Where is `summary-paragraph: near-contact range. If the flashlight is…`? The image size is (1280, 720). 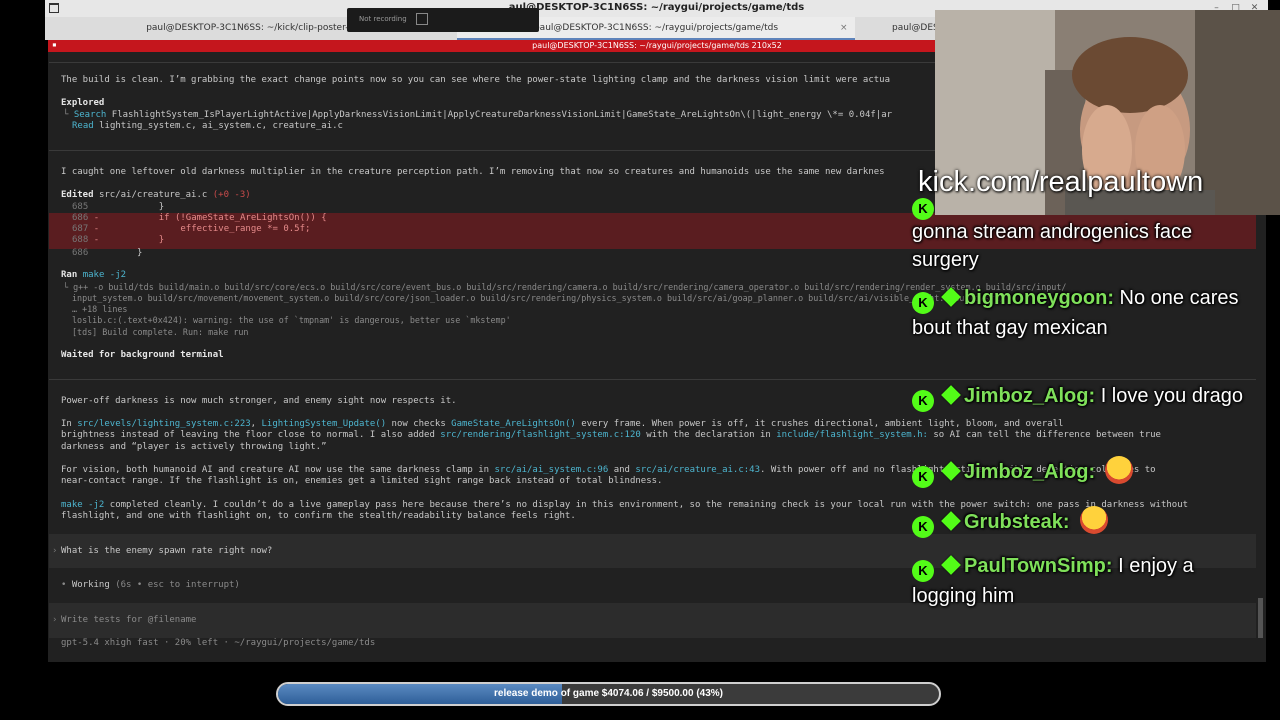 summary-paragraph: near-contact range. If the flashlight is… is located at coordinates (362, 481).